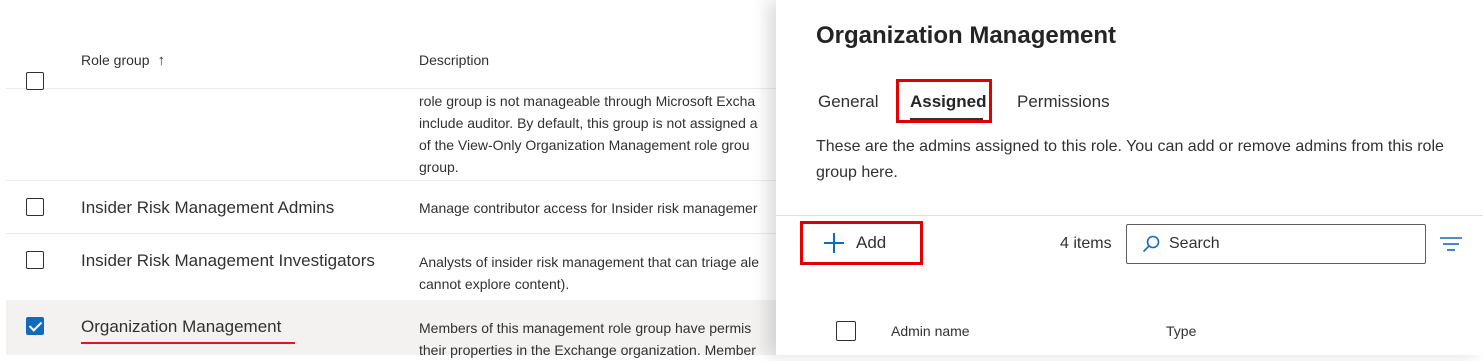 The image size is (1483, 361). I want to click on role-group-name: Organization Management, so click(181, 327).